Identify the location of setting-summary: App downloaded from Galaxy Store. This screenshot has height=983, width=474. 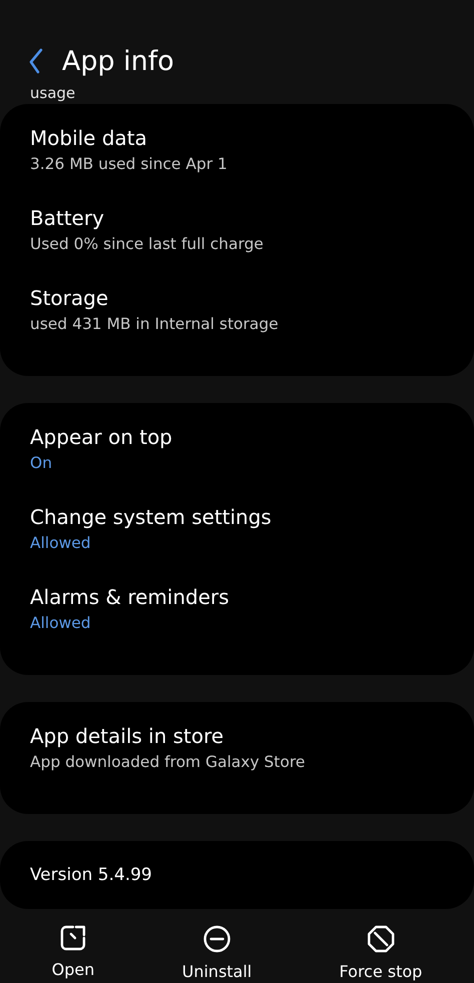
(168, 762).